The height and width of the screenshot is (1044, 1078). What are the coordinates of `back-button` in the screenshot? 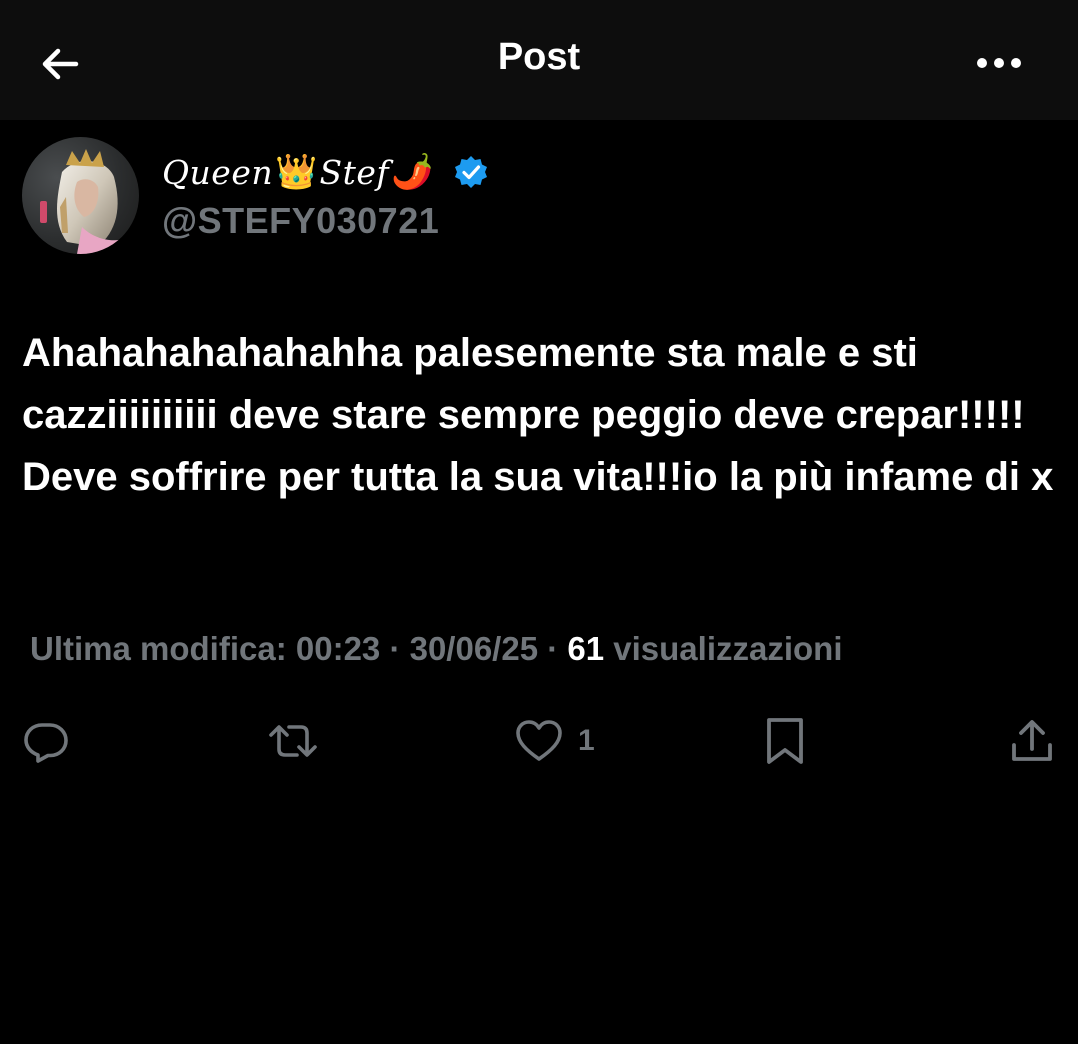 It's located at (60, 64).